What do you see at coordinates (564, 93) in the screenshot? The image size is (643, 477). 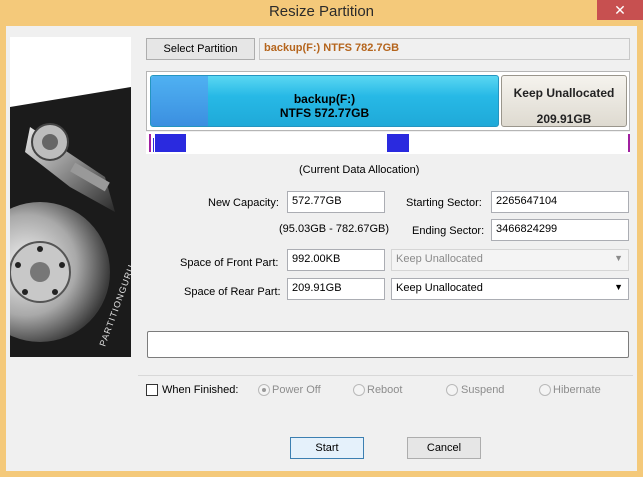 I see `unallocated-segment-name: Keep Unallocated` at bounding box center [564, 93].